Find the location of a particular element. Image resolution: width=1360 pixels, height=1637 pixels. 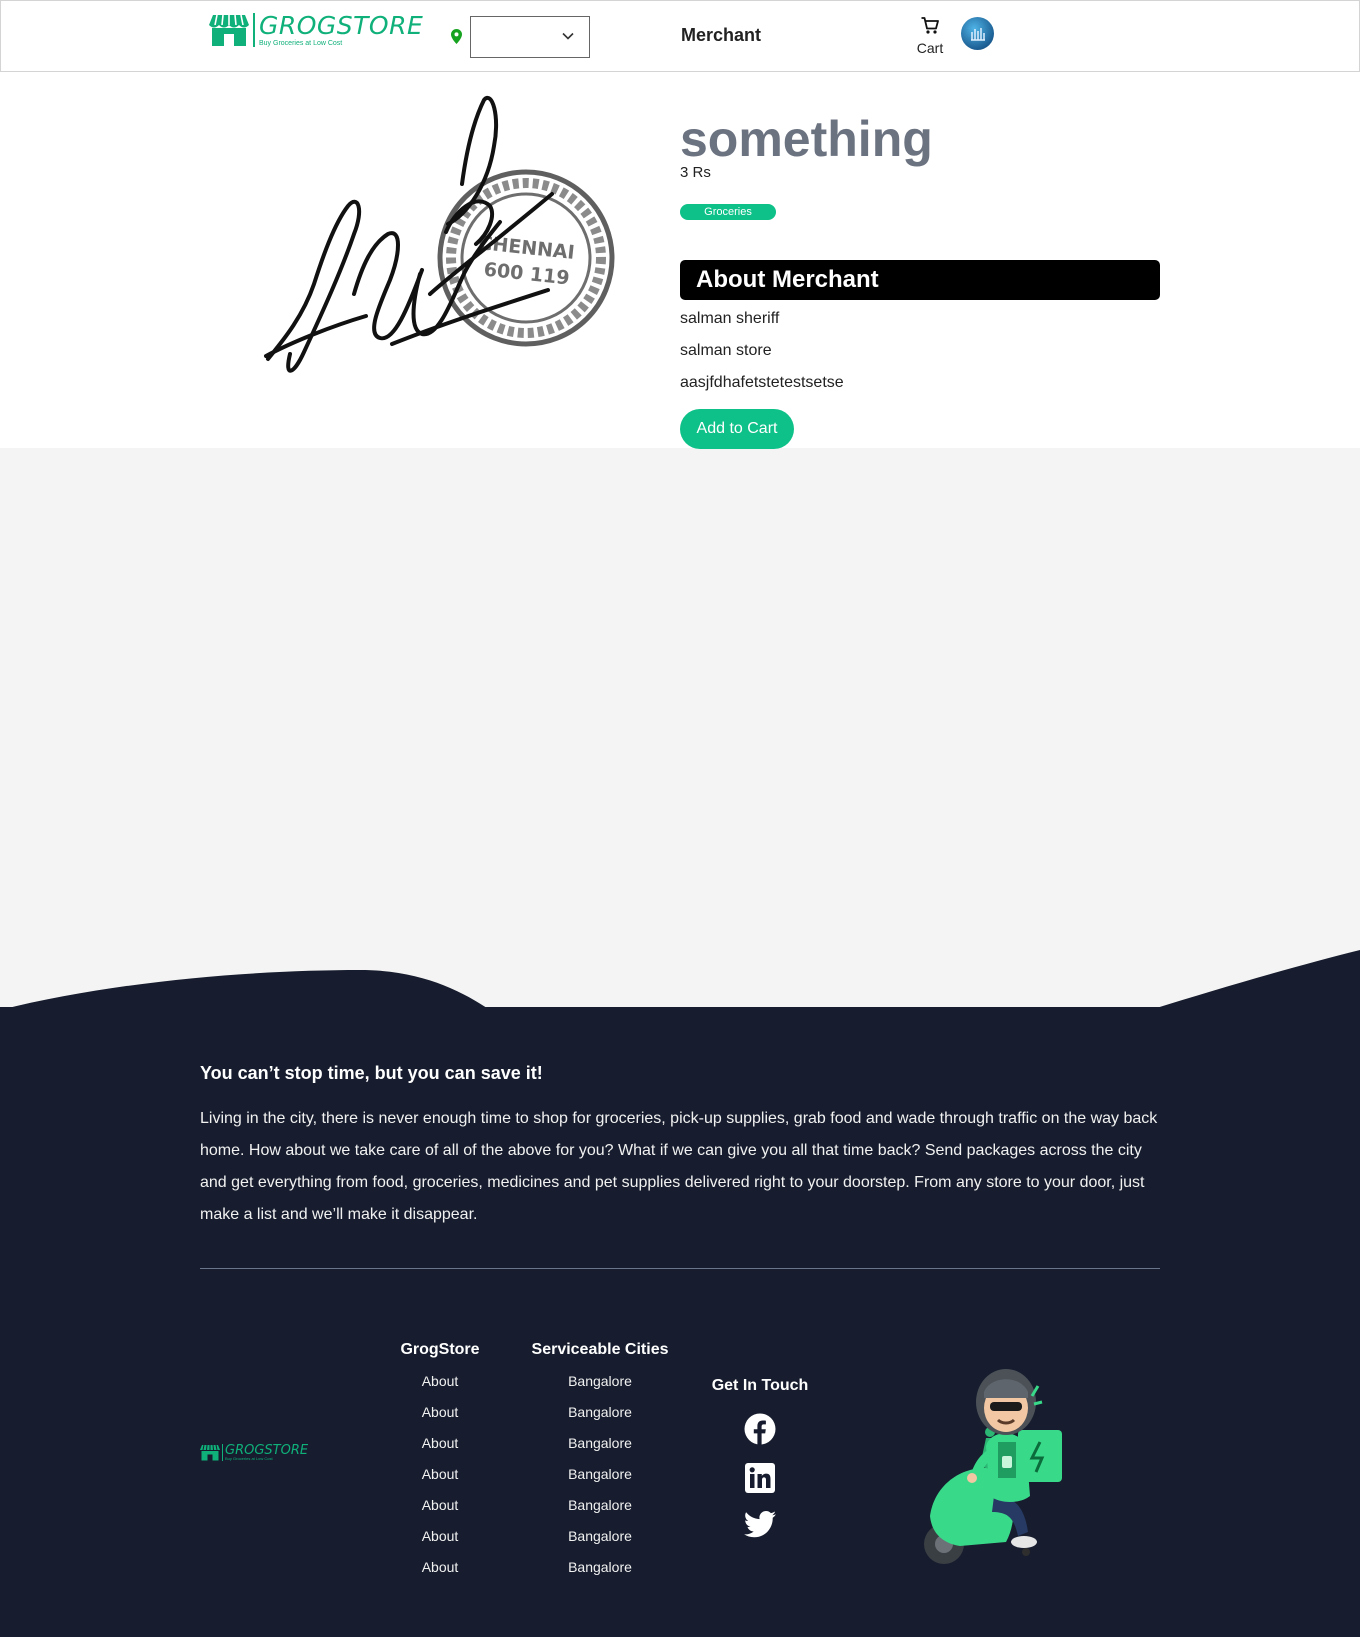

cart-button: Cart is located at coordinates (930, 36).